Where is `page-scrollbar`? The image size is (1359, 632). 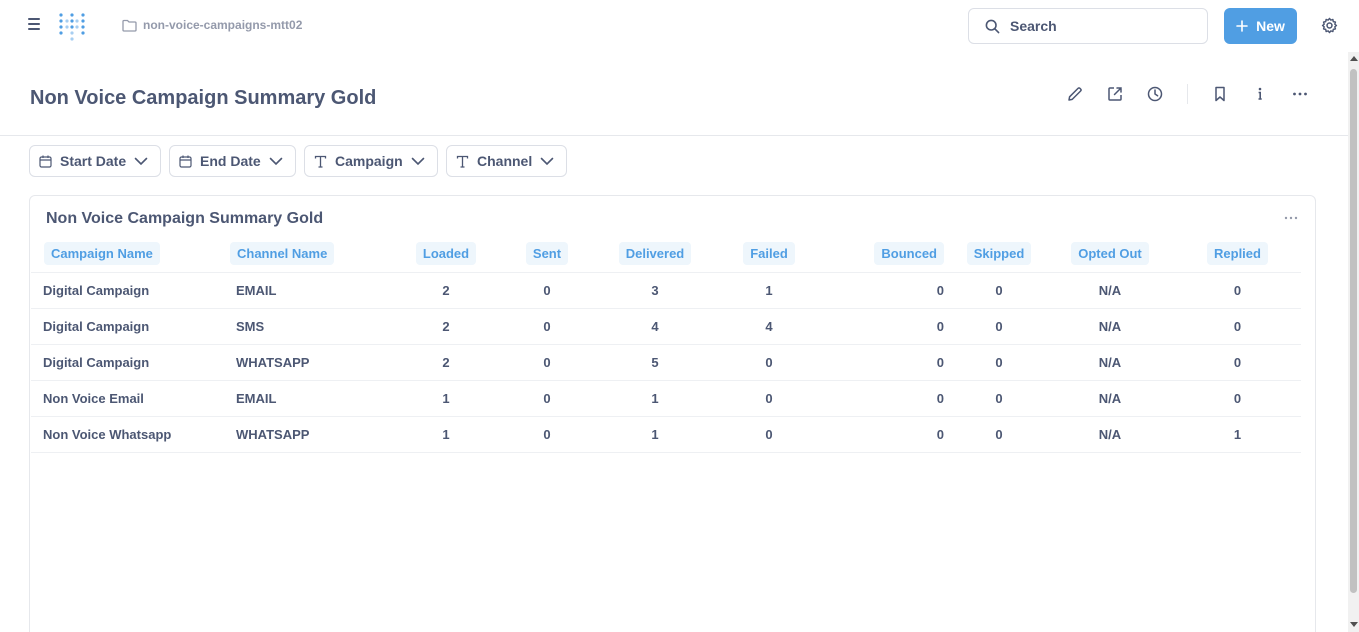 page-scrollbar is located at coordinates (1353, 342).